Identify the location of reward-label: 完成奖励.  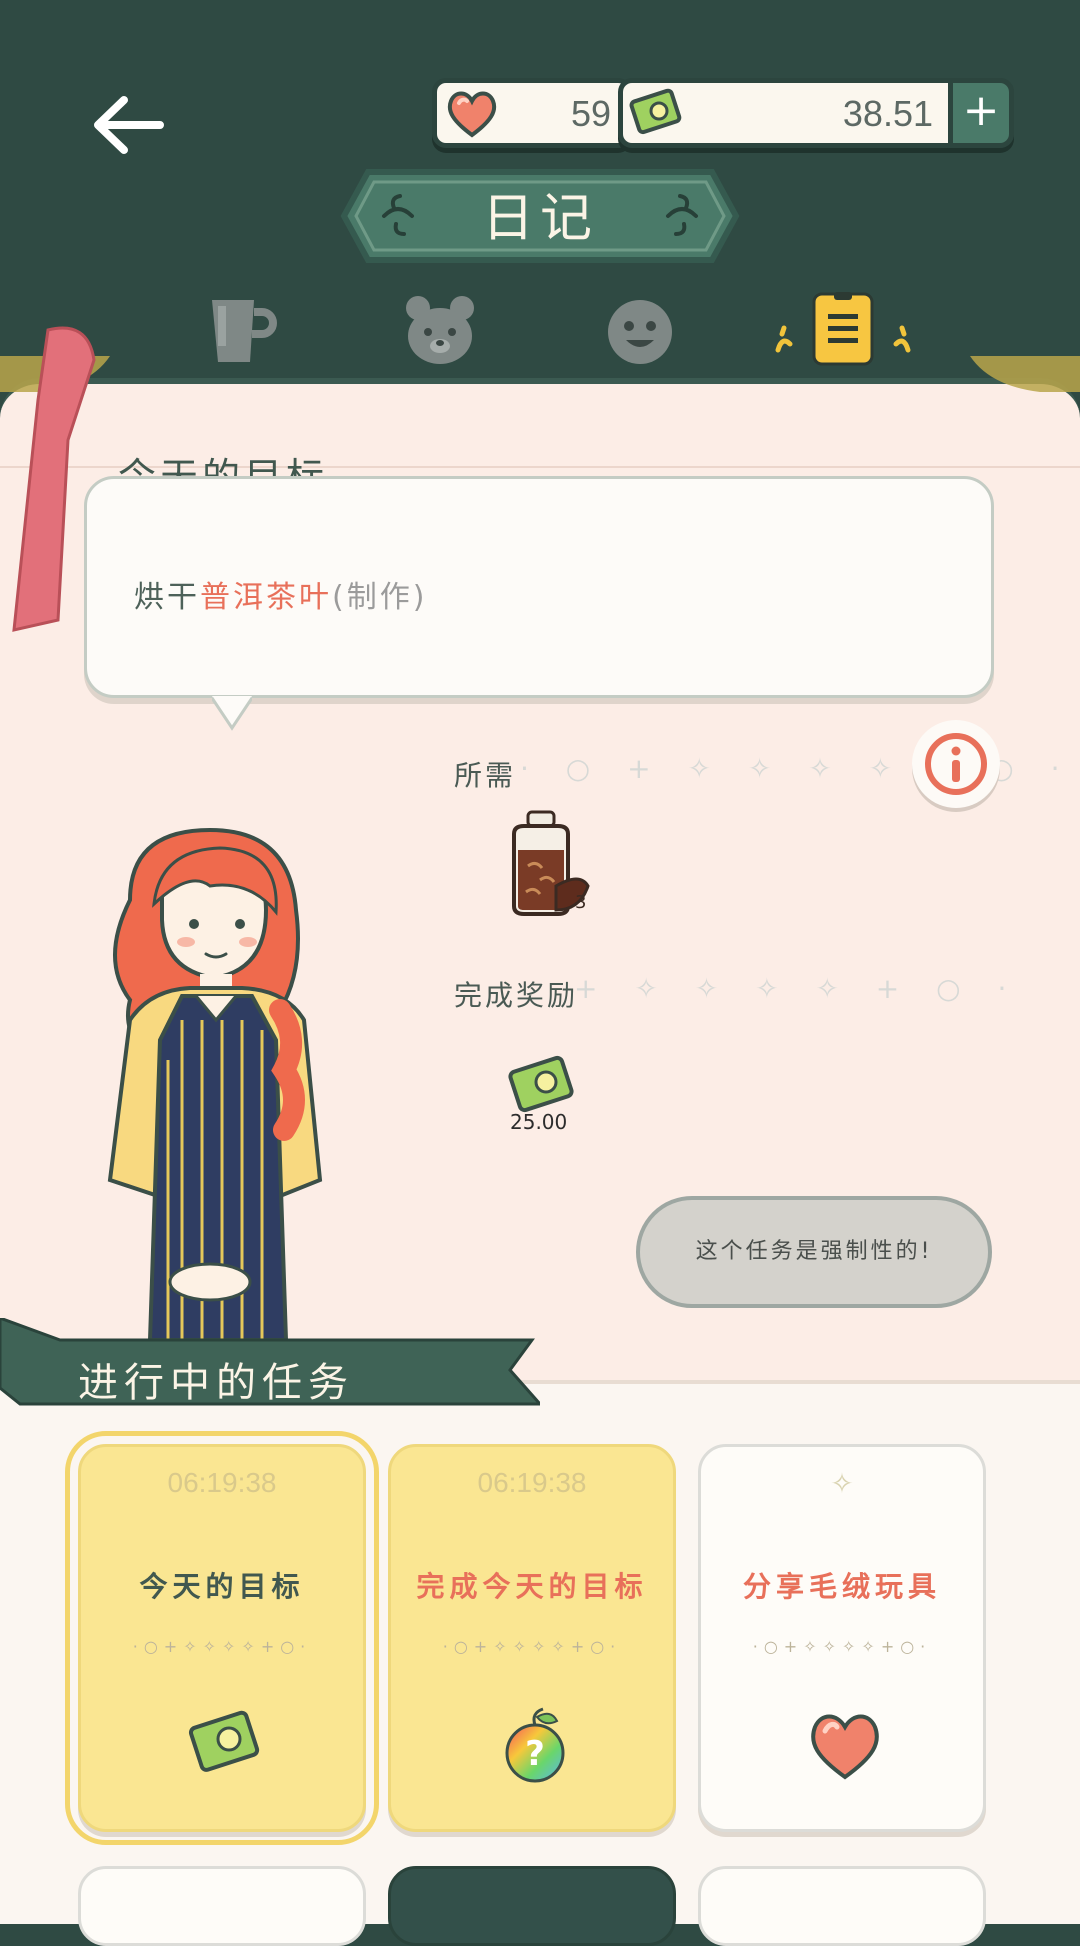
(516, 995).